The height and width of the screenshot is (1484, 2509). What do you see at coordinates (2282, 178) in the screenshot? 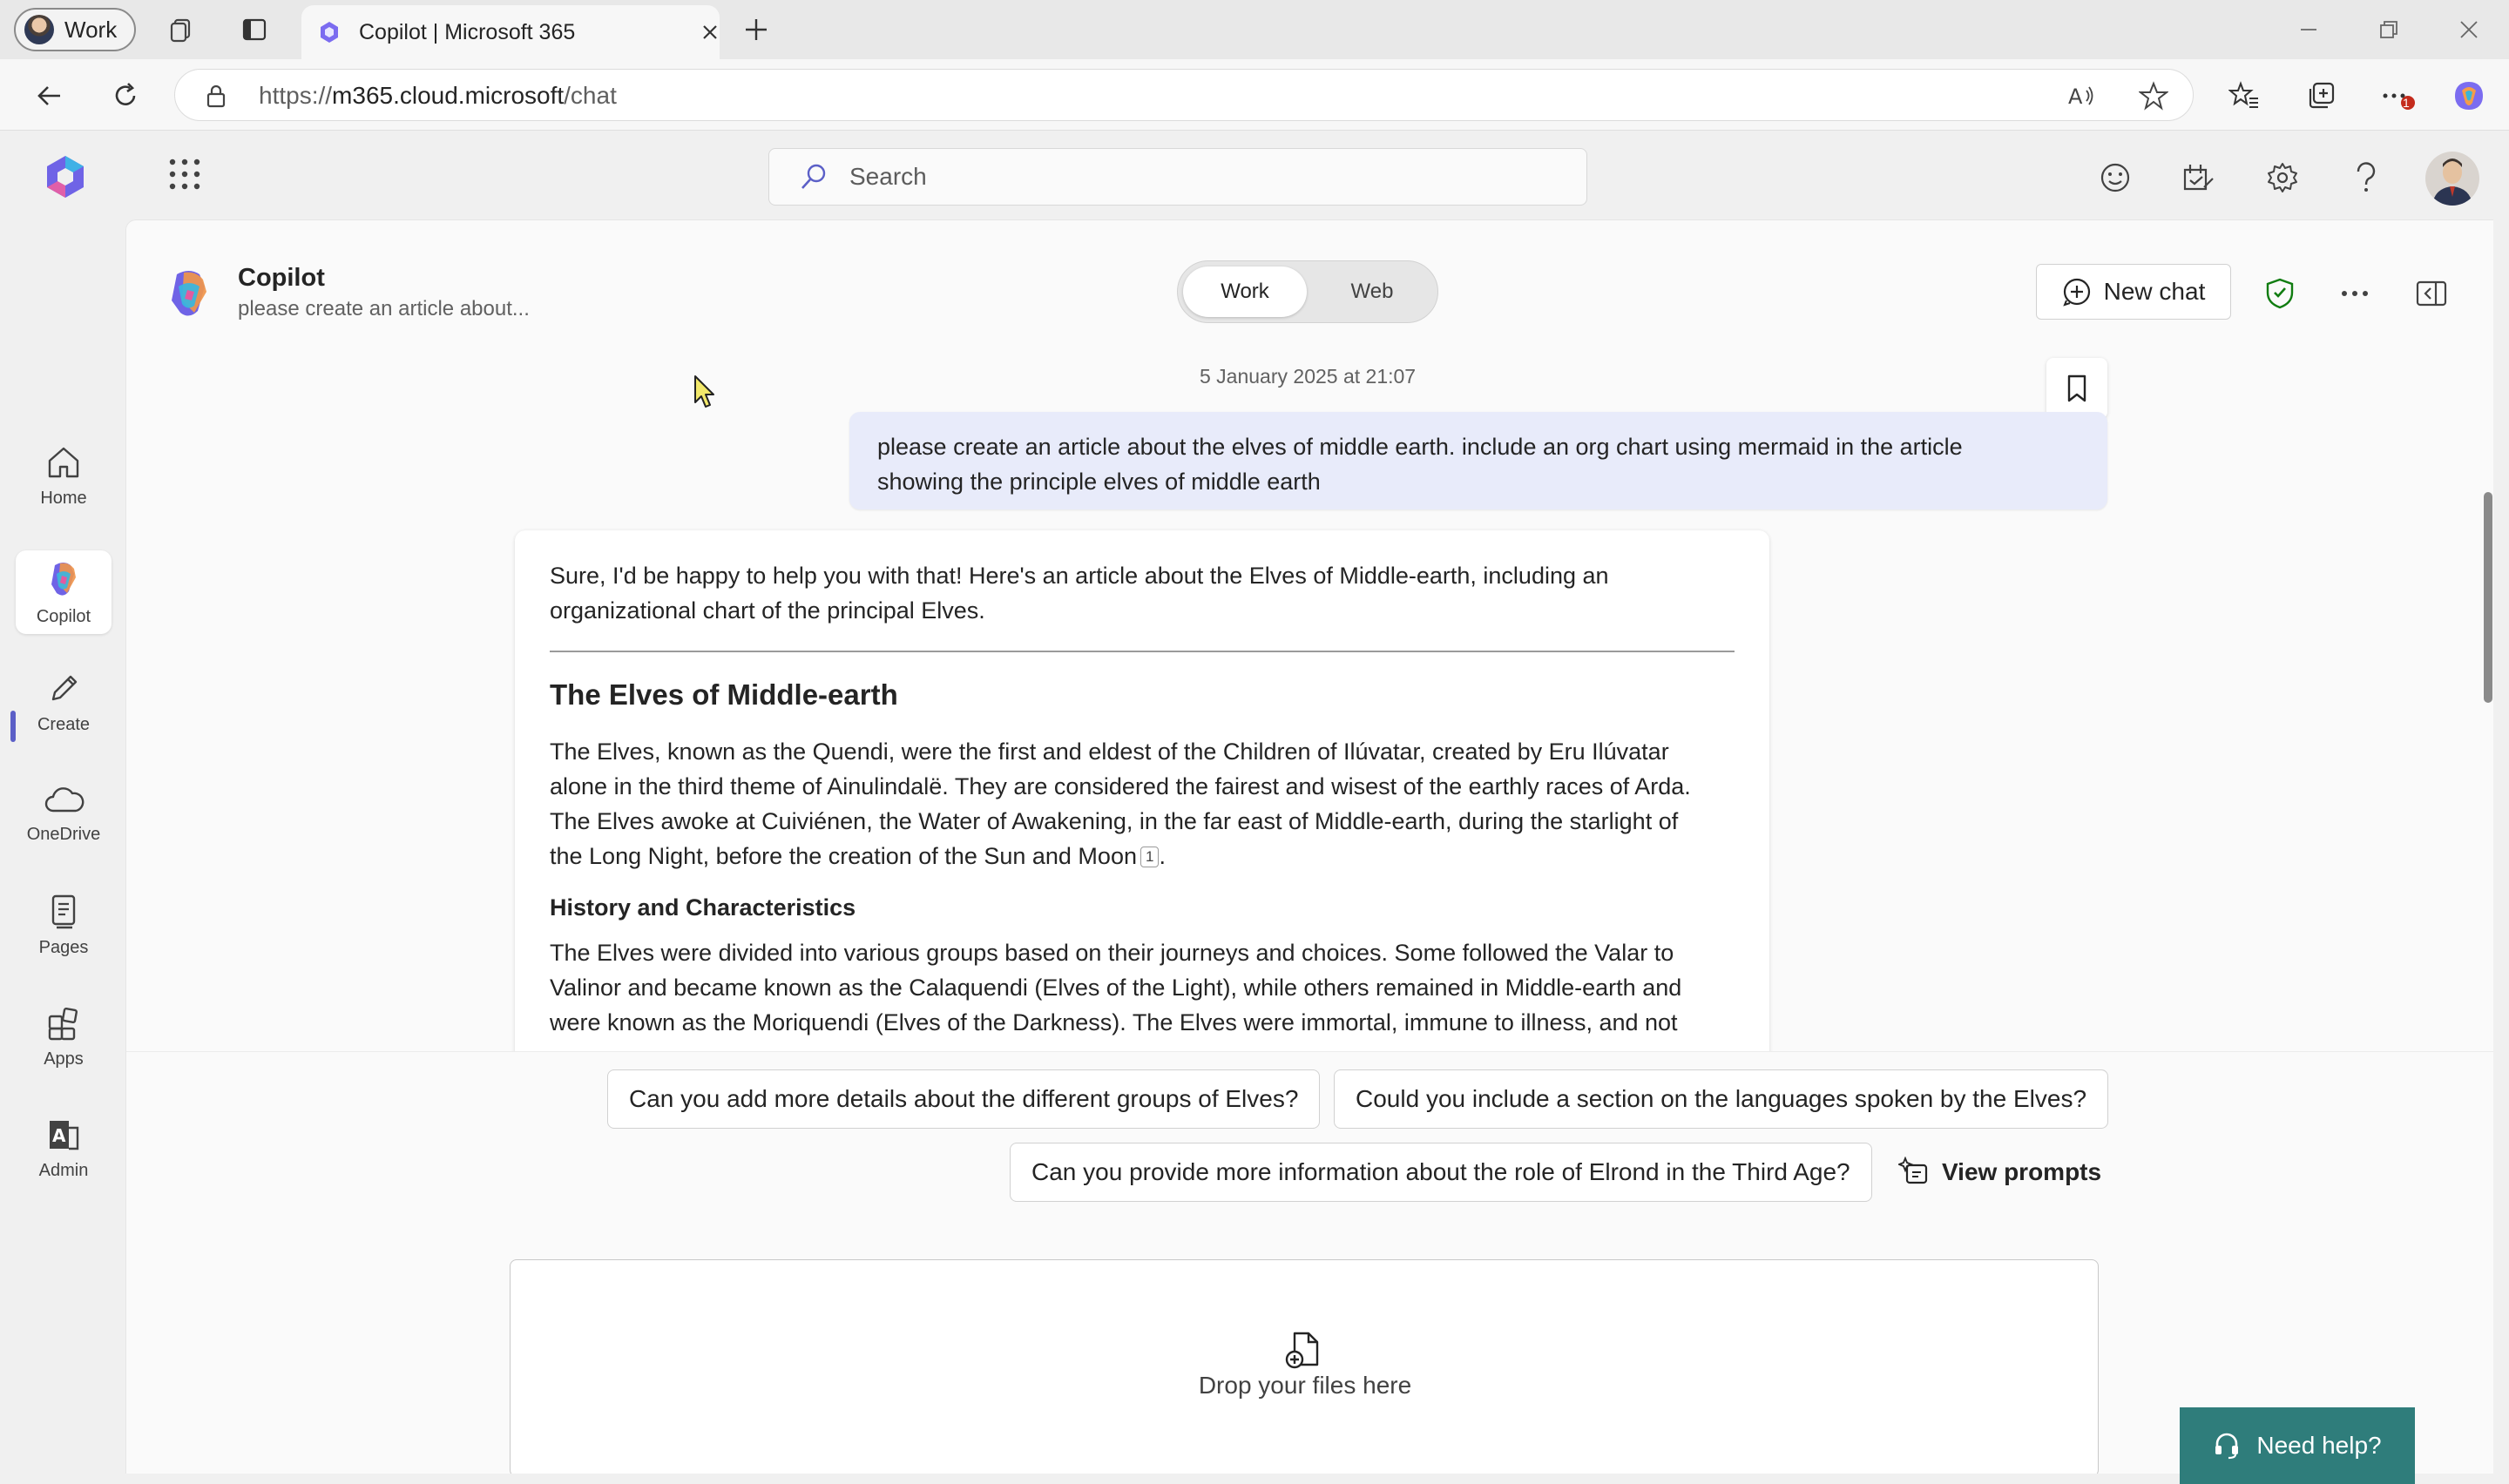
I see `settings-gear-icon` at bounding box center [2282, 178].